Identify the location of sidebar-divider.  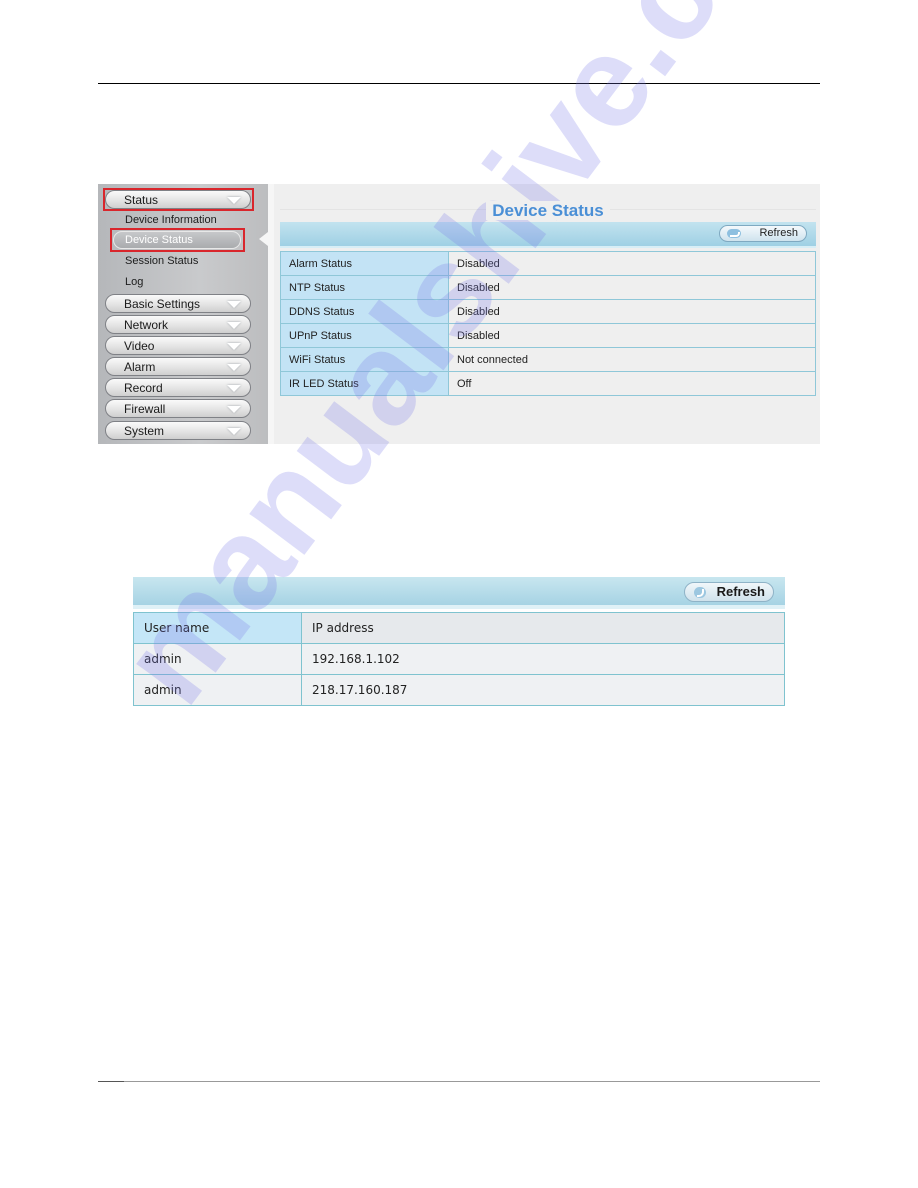
(271, 314).